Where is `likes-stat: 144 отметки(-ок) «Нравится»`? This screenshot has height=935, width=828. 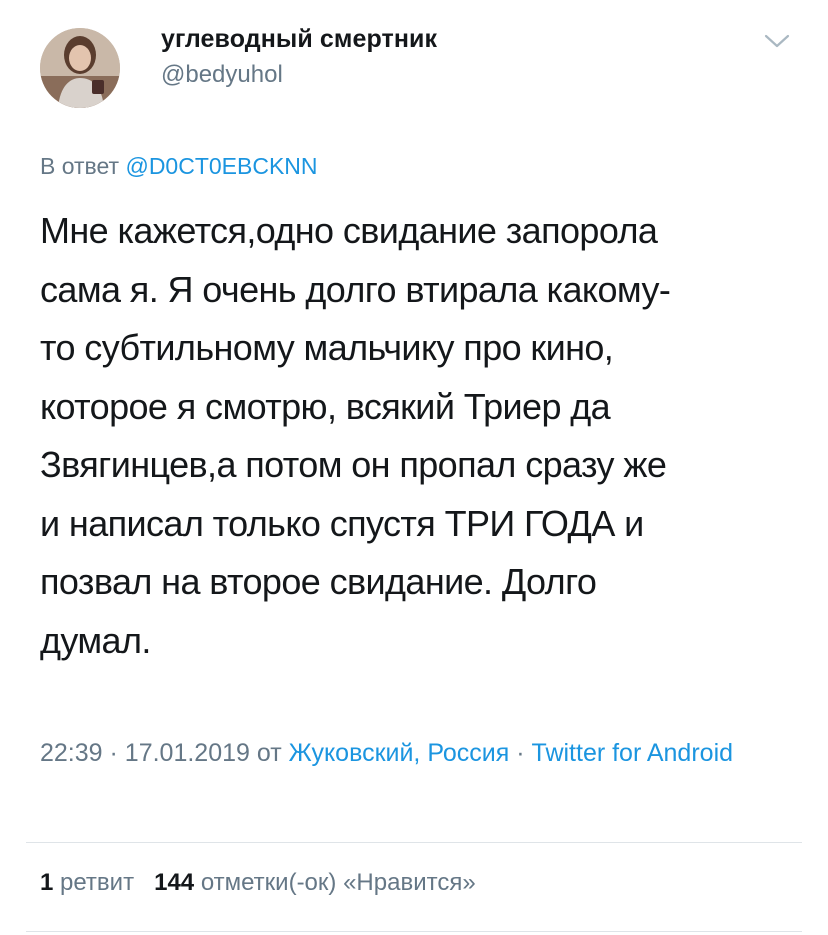 likes-stat: 144 отметки(-ок) «Нравится» is located at coordinates (315, 882).